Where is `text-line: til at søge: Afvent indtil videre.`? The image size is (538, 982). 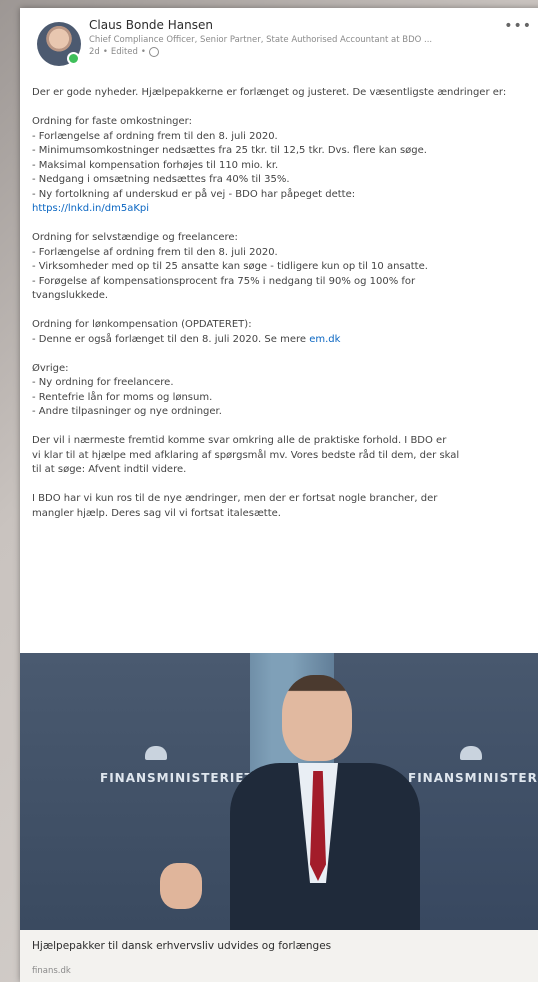
text-line: til at søge: Afvent indtil videre. is located at coordinates (109, 469).